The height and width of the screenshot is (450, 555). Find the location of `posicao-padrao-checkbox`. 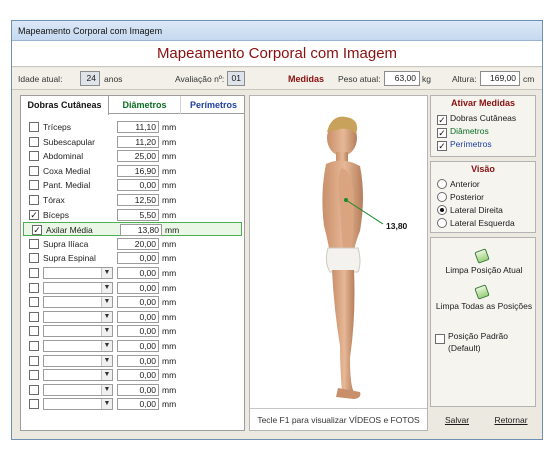

posicao-padrao-checkbox is located at coordinates (440, 339).